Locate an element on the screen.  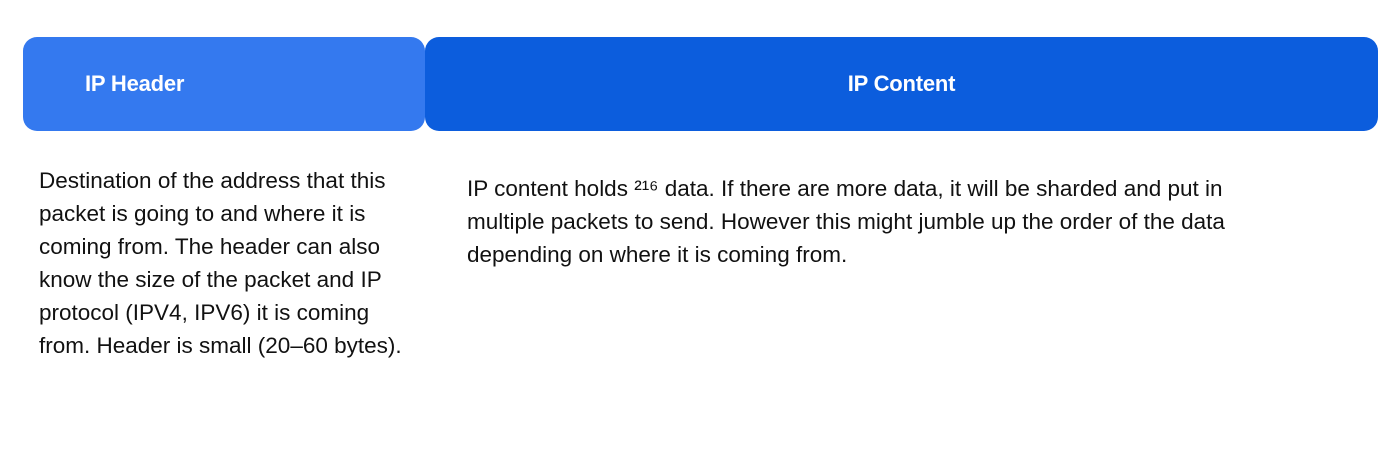
ip-content-title: IP Content is located at coordinates (901, 83).